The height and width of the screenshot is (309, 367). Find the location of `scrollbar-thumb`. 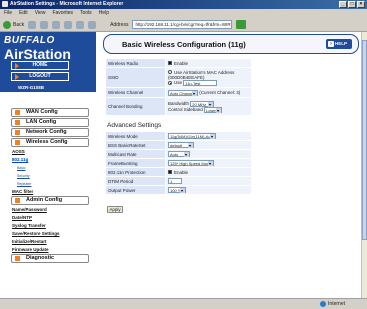

scrollbar-thumb is located at coordinates (364, 140).